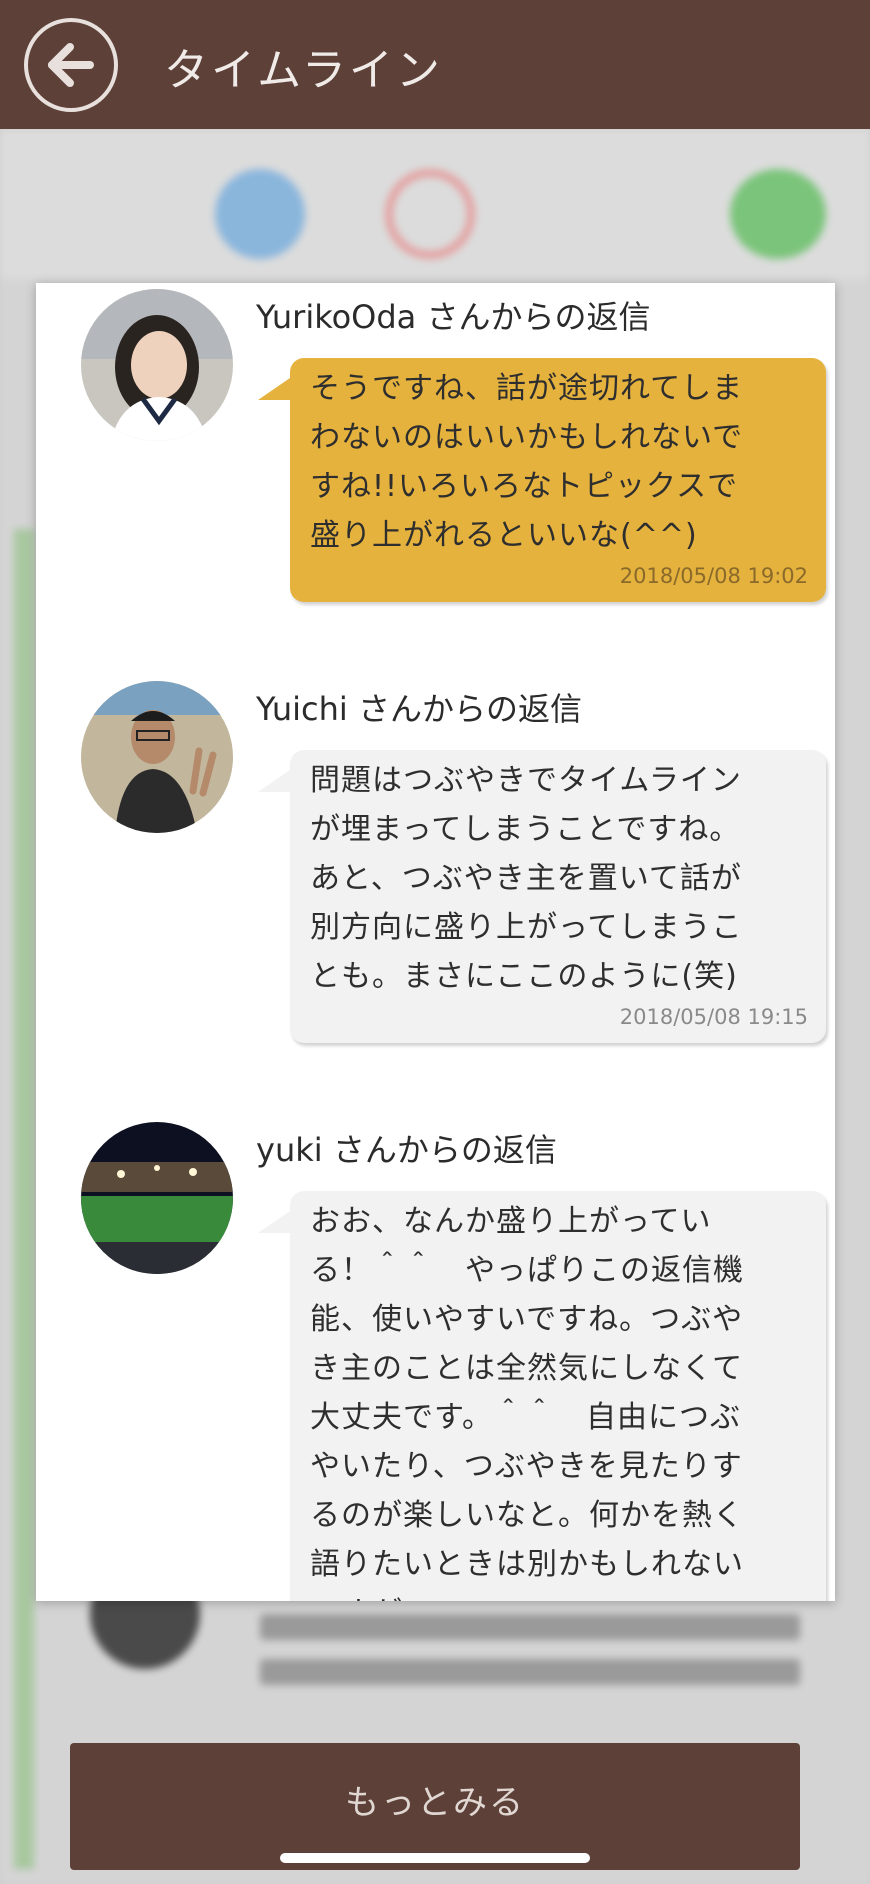 This screenshot has width=870, height=1884. What do you see at coordinates (24, 1199) in the screenshot?
I see `background-rail` at bounding box center [24, 1199].